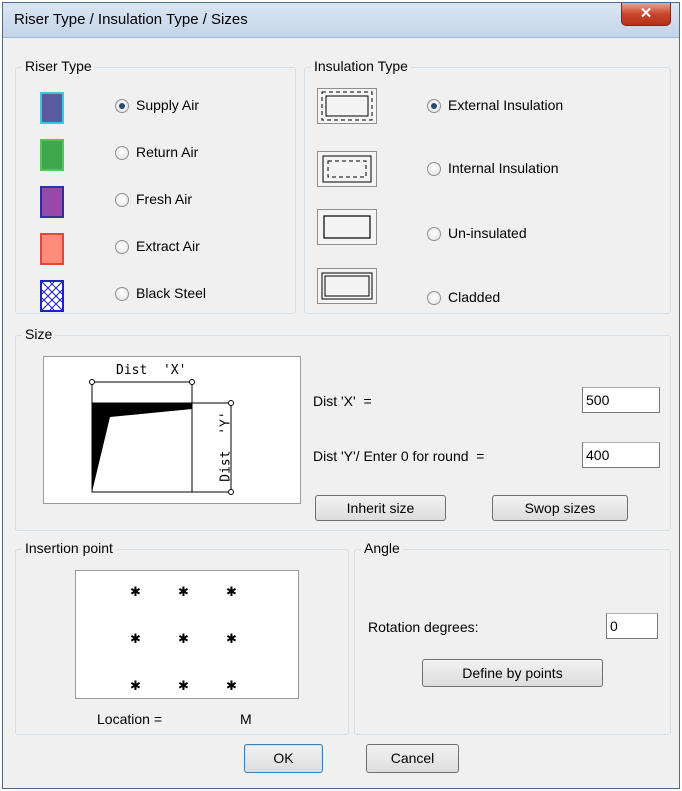 This screenshot has height=791, width=682. What do you see at coordinates (135, 638) in the screenshot?
I see `insertion-point-middle-left: ✱` at bounding box center [135, 638].